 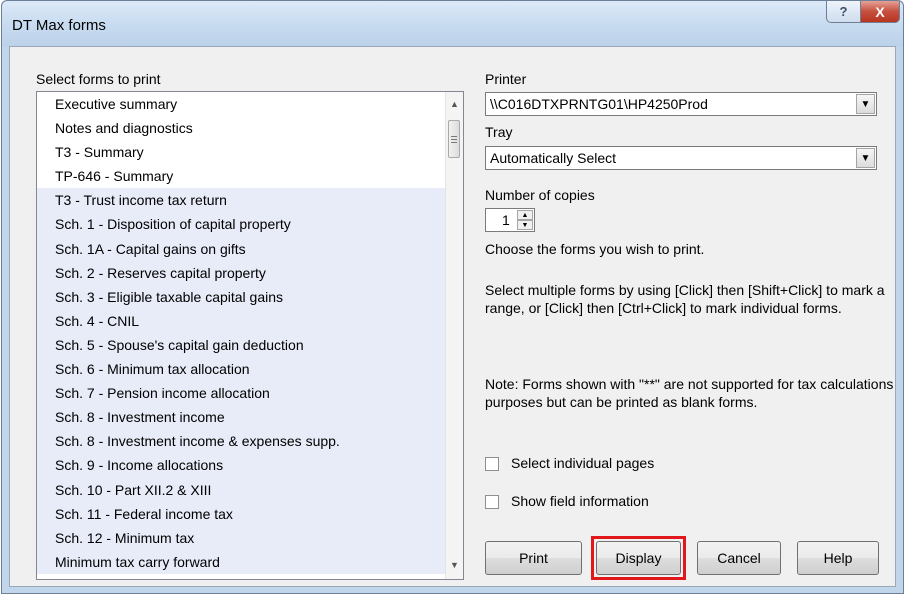 What do you see at coordinates (838, 558) in the screenshot?
I see `help-button: Help` at bounding box center [838, 558].